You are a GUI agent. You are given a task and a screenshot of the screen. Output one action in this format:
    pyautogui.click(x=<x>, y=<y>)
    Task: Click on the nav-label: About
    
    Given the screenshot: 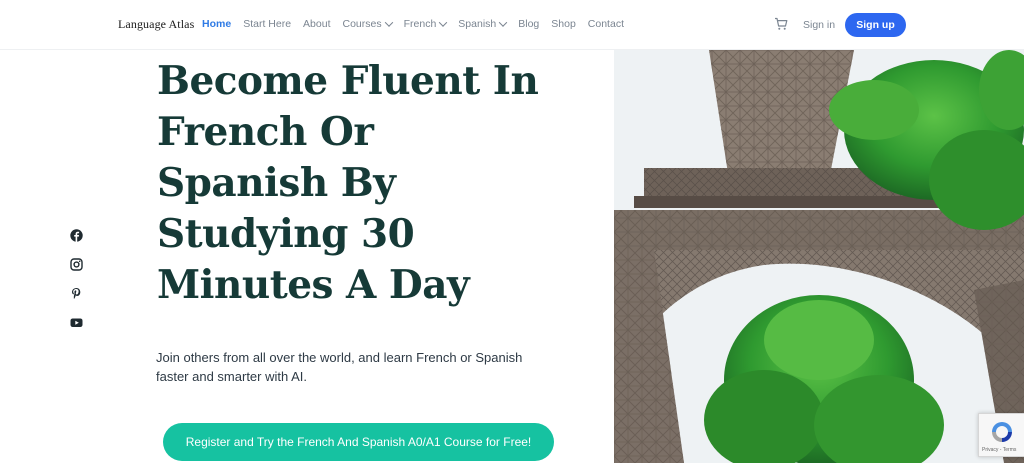 What is the action you would take?
    pyautogui.click(x=317, y=24)
    